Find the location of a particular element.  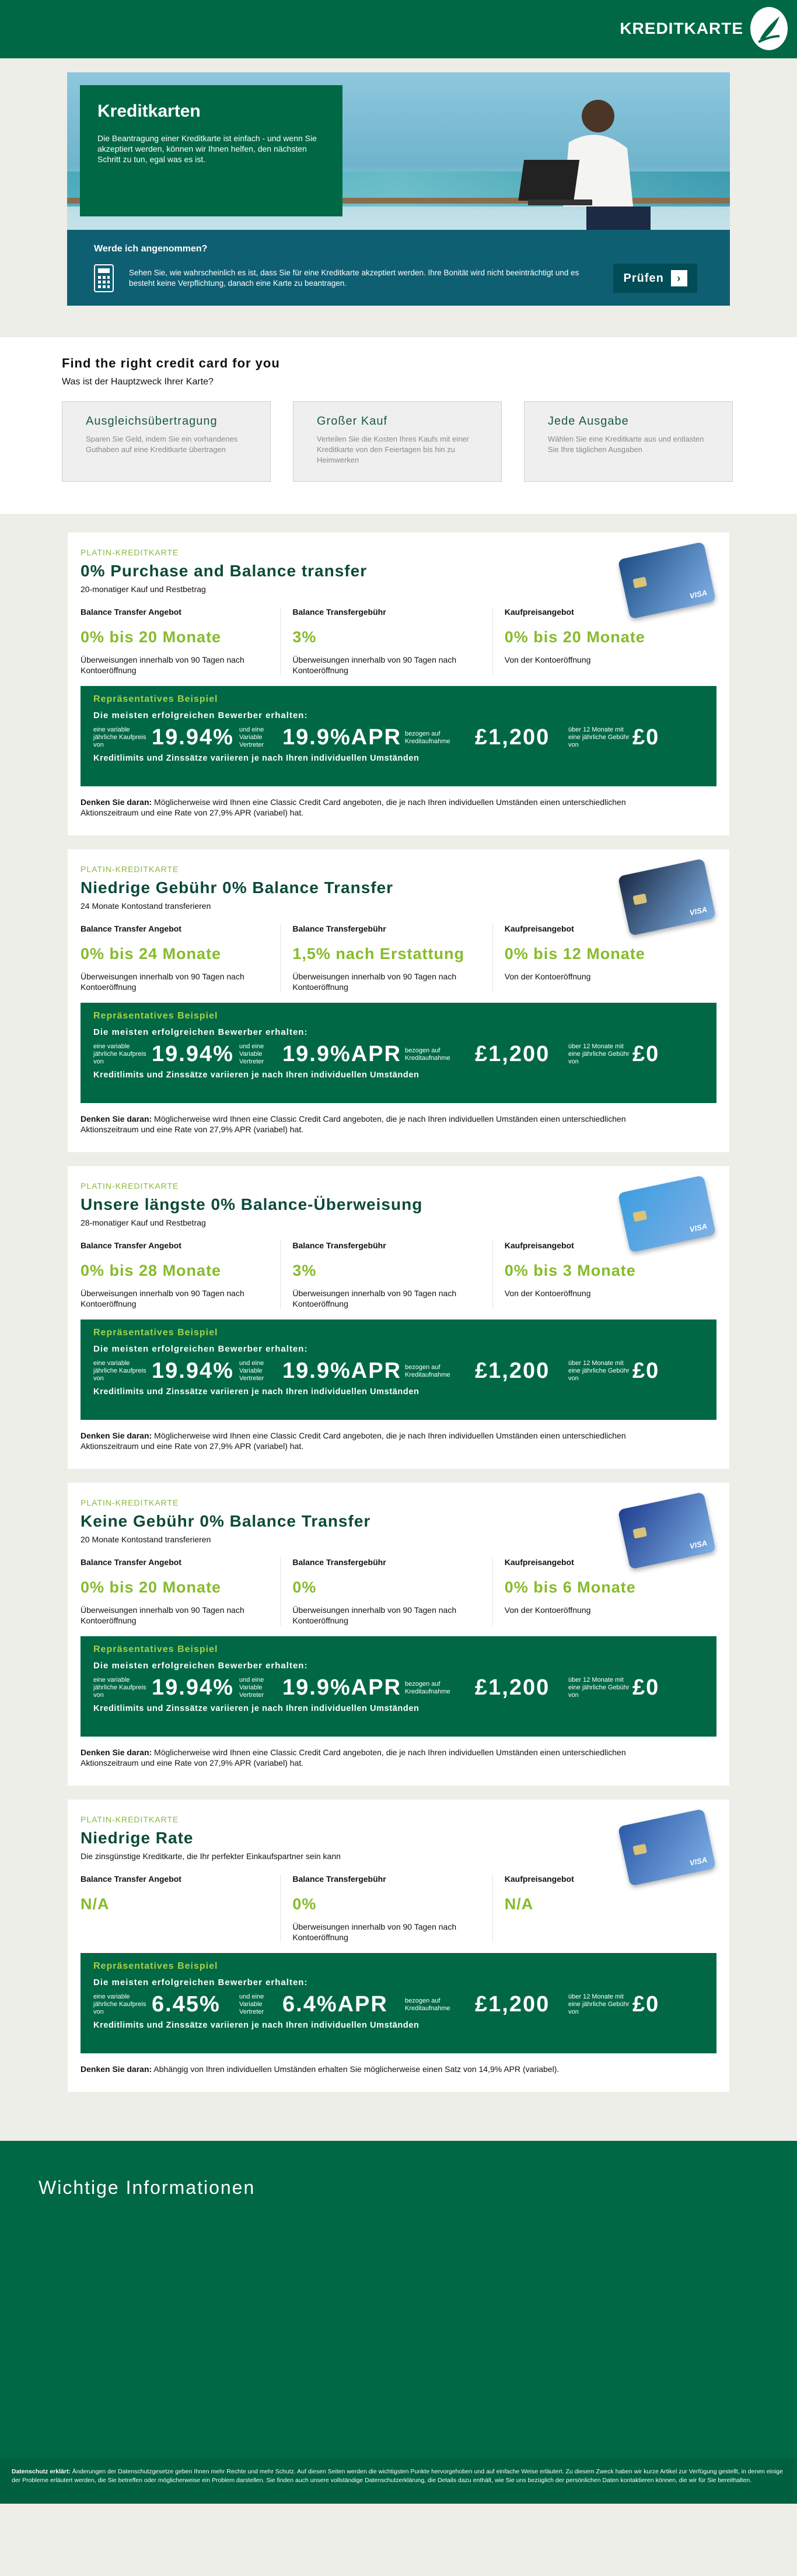

important-information: Wichtige Informationen is located at coordinates (398, 2299).